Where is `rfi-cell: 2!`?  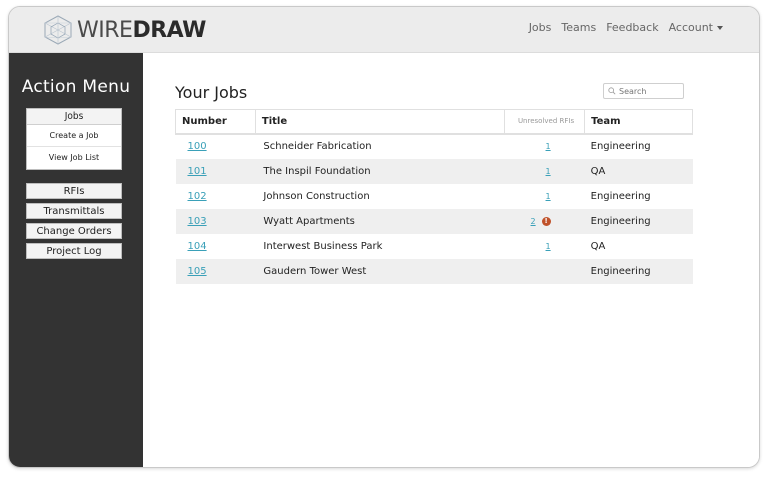
rfi-cell: 2! is located at coordinates (544, 221).